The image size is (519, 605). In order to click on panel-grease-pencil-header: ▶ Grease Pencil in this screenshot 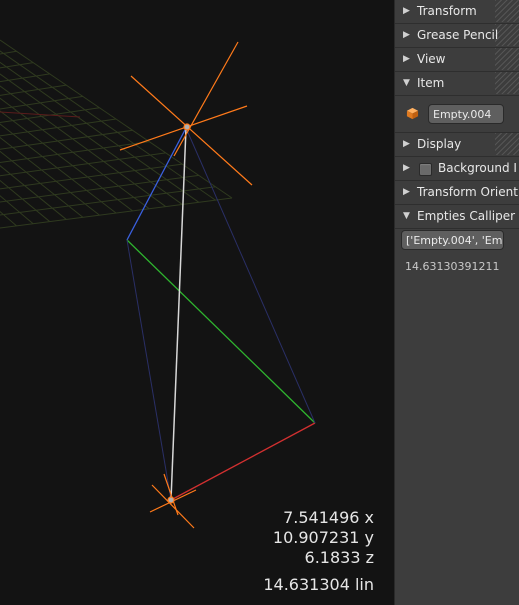, I will do `click(457, 36)`.